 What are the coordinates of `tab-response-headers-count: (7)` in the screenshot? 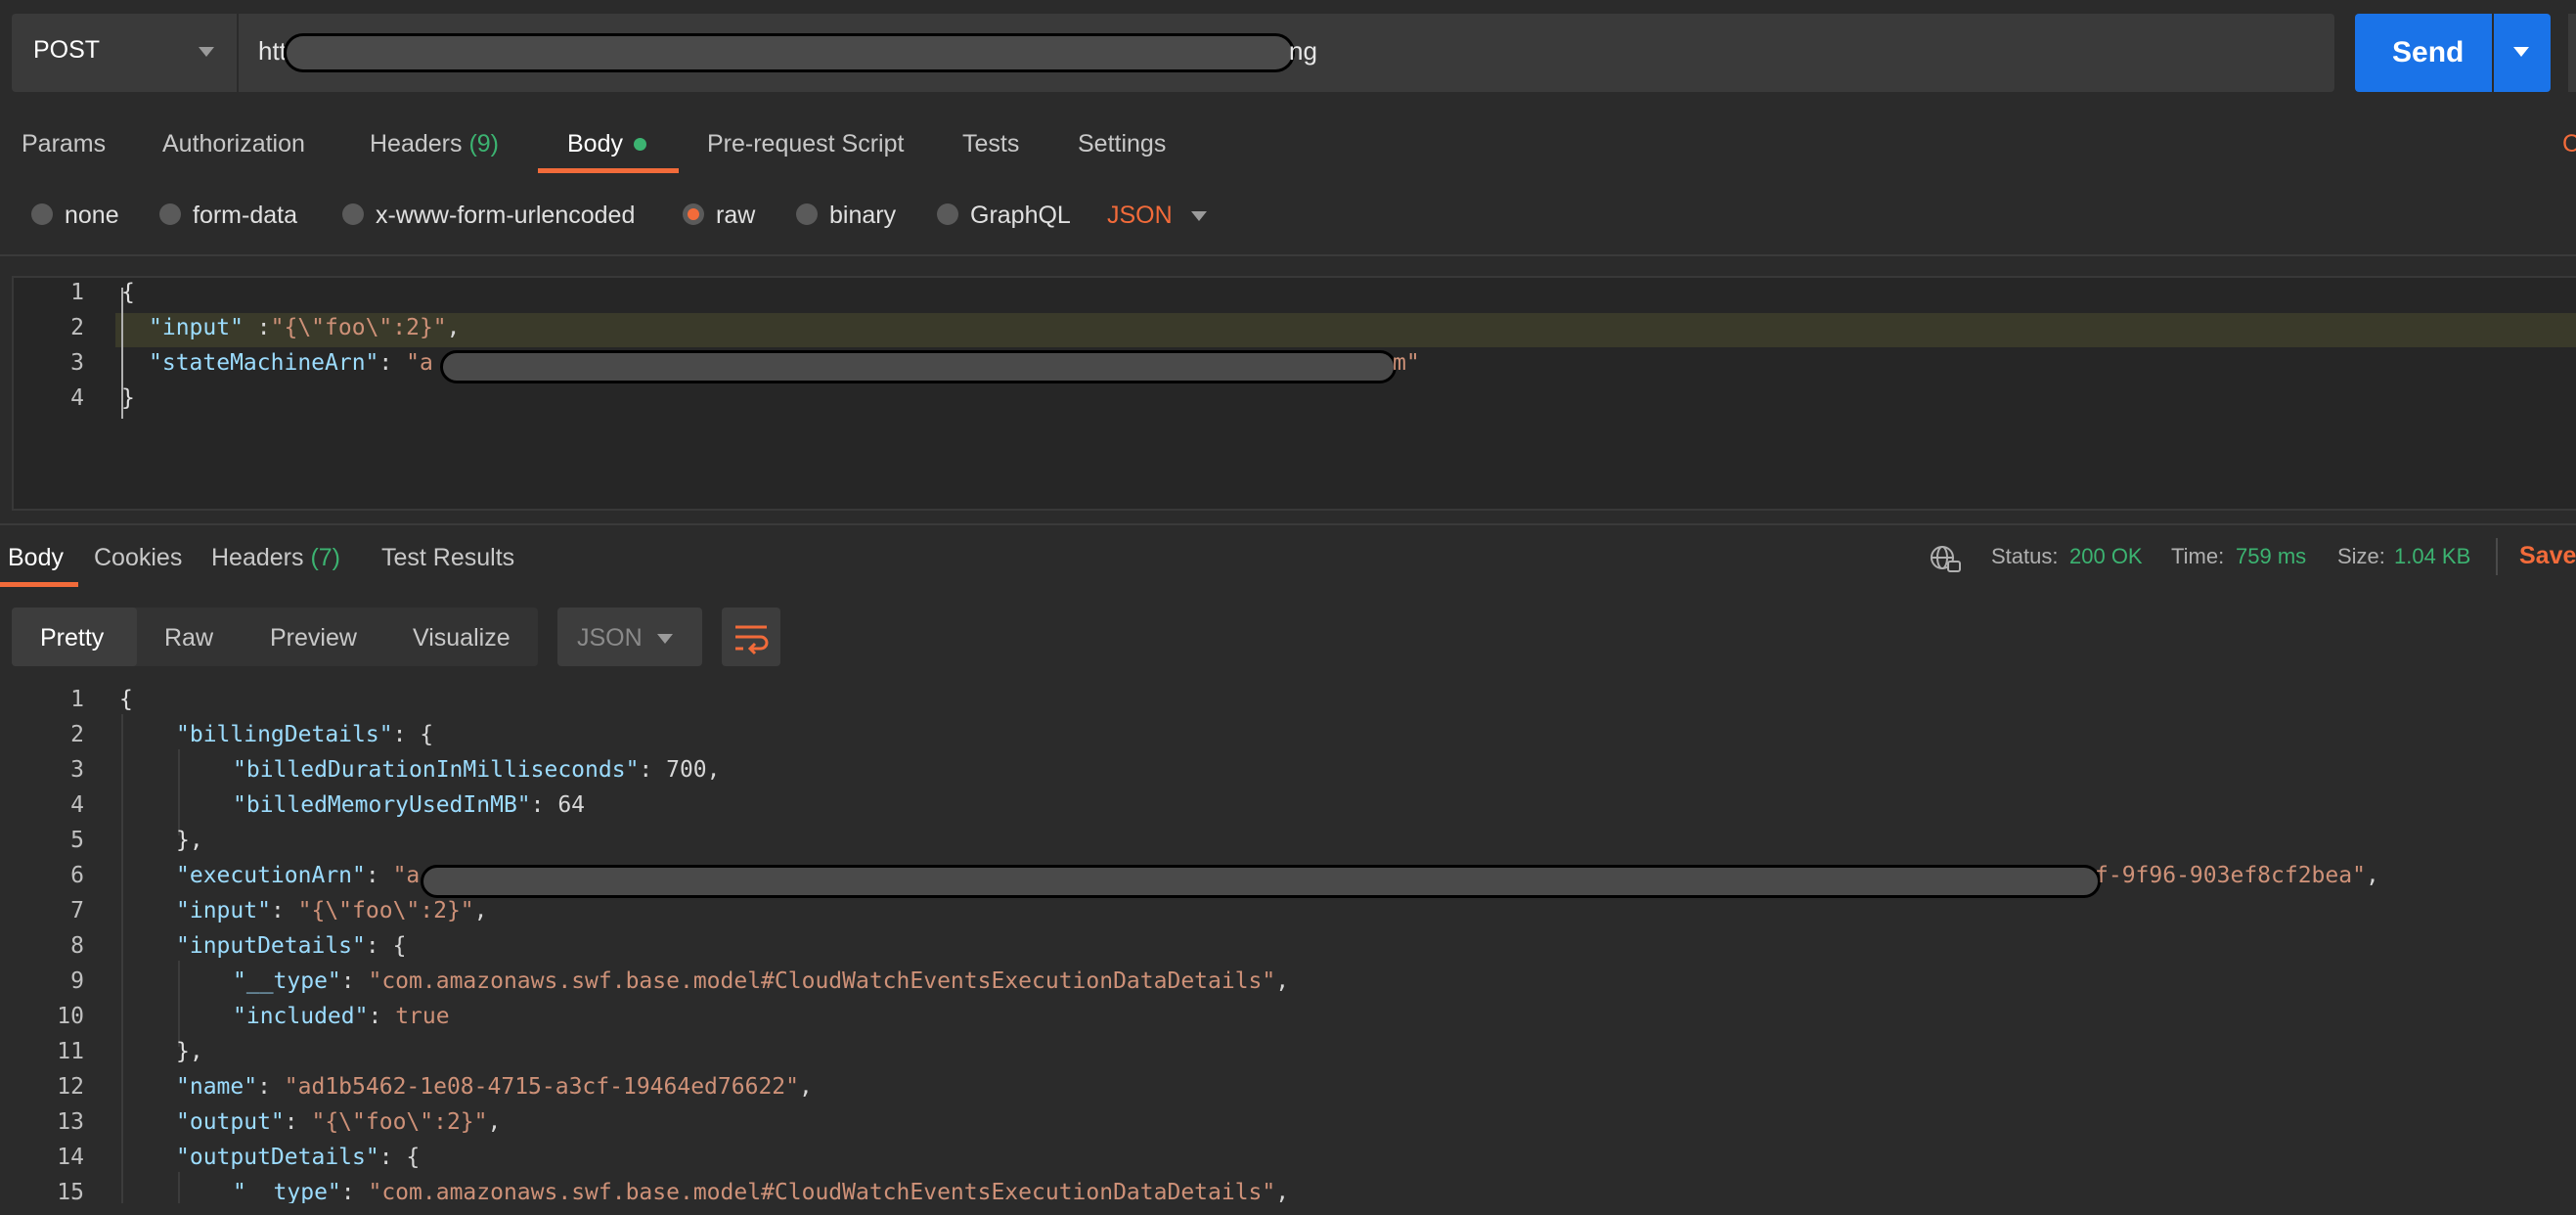 It's located at (325, 557).